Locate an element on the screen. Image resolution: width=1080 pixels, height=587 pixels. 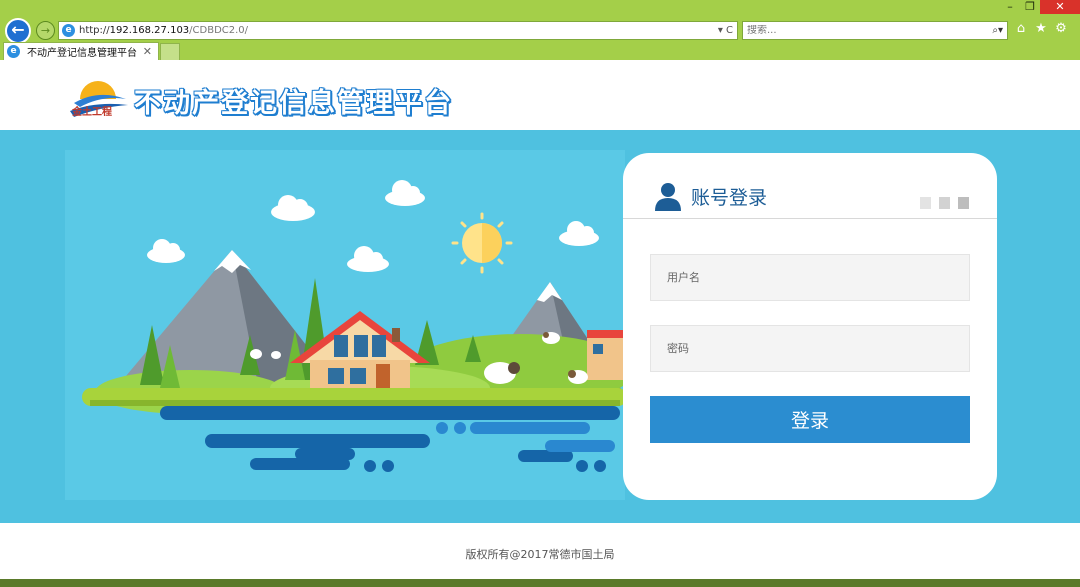
tab-favicon-icon: e is located at coordinates (13, 51).